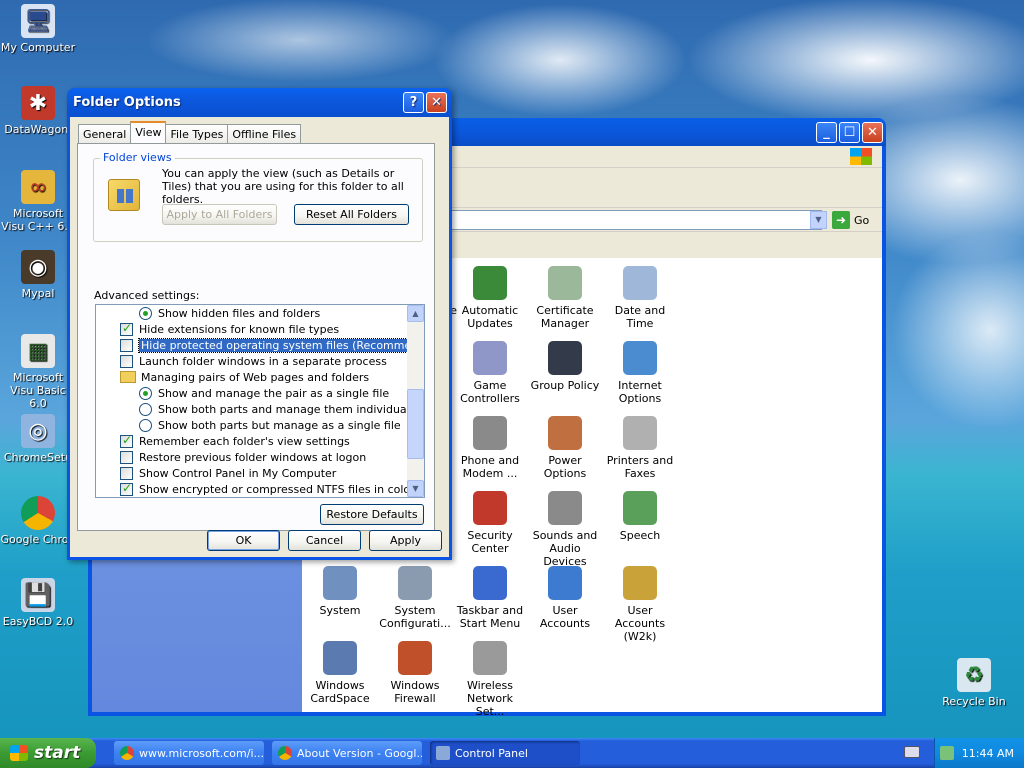  Describe the element at coordinates (413, 102) in the screenshot. I see `help-button: ?` at that location.